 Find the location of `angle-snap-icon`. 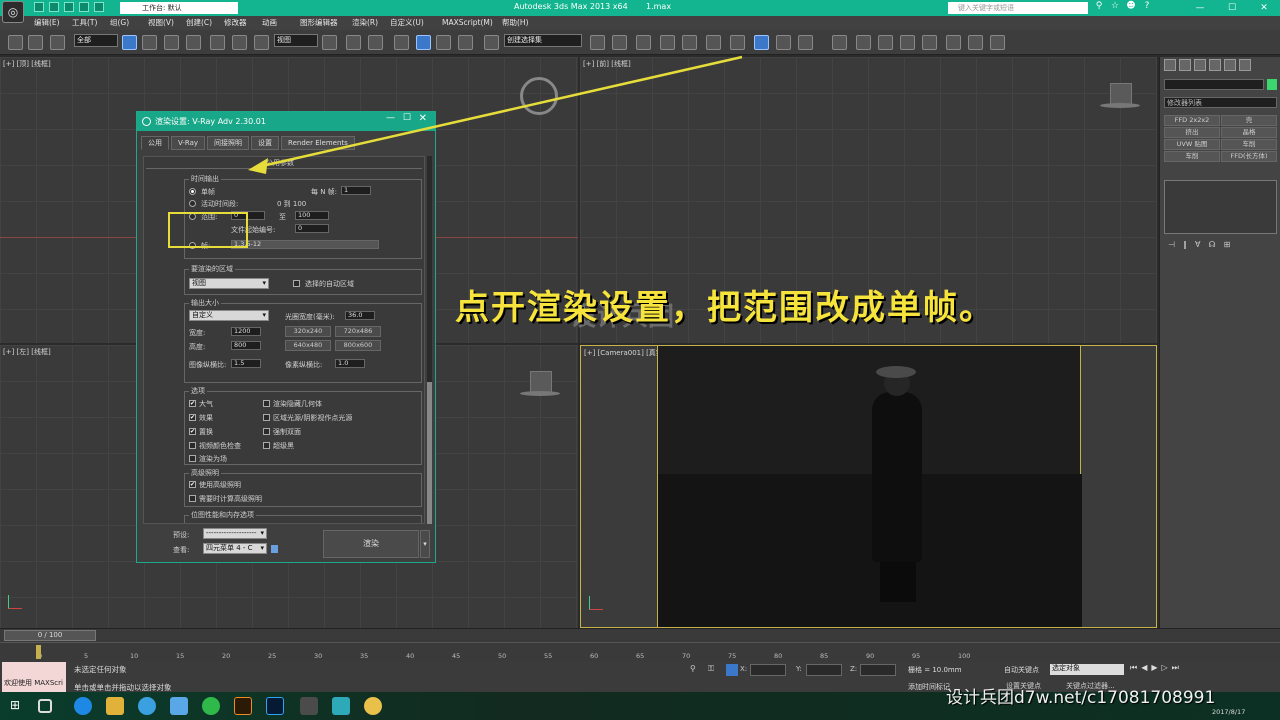

angle-snap-icon is located at coordinates (423, 42).